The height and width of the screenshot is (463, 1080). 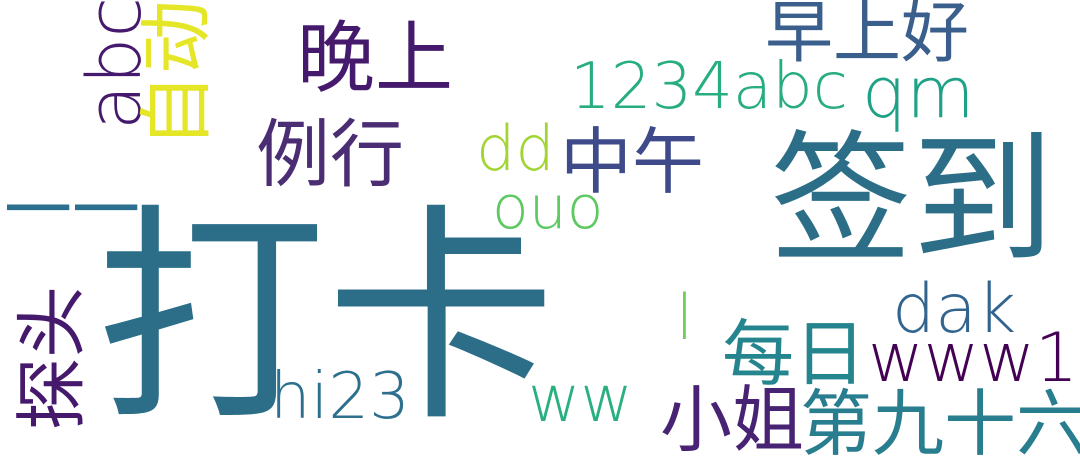 I want to click on word-xiaojie: 小姐, so click(x=732, y=420).